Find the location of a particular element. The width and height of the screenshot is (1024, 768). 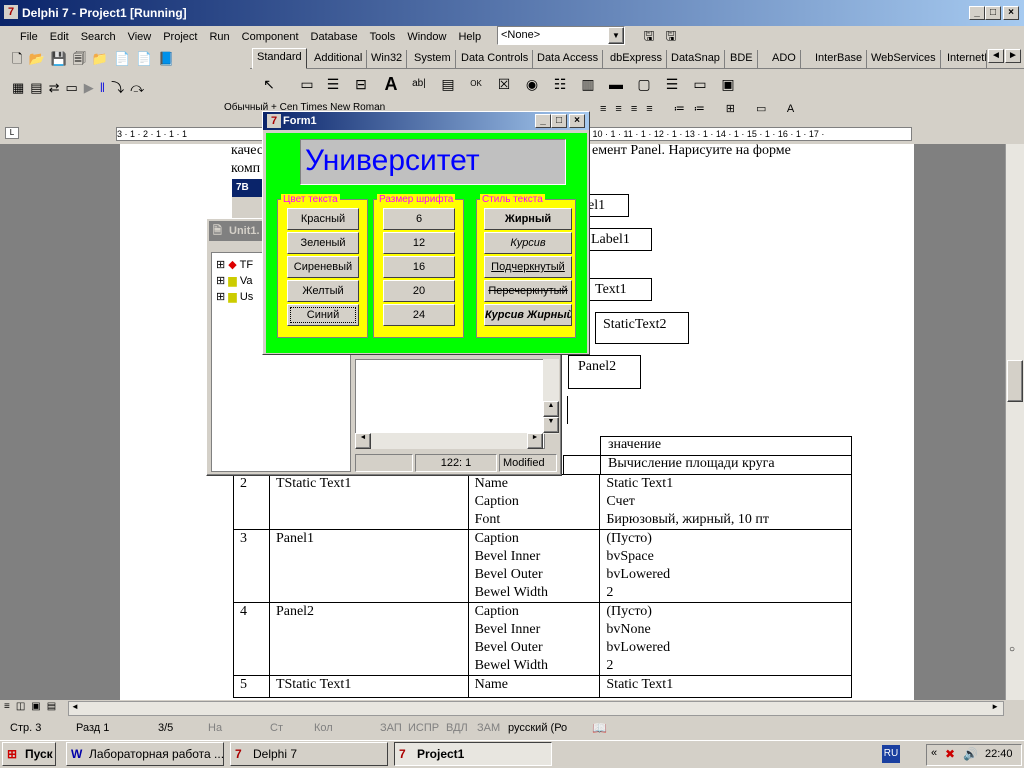

menu-run: Run is located at coordinates (219, 37).